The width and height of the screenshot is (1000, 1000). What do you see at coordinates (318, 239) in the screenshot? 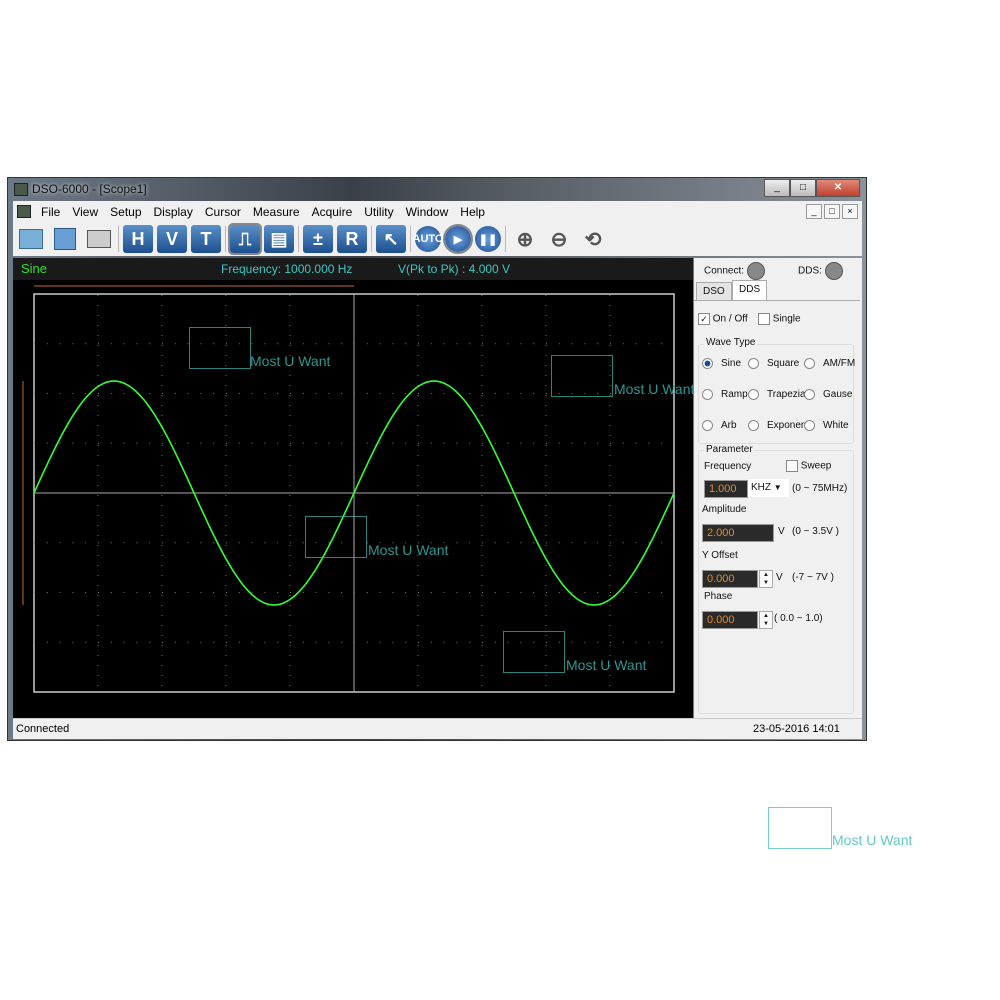
I see `math-button: ±` at bounding box center [318, 239].